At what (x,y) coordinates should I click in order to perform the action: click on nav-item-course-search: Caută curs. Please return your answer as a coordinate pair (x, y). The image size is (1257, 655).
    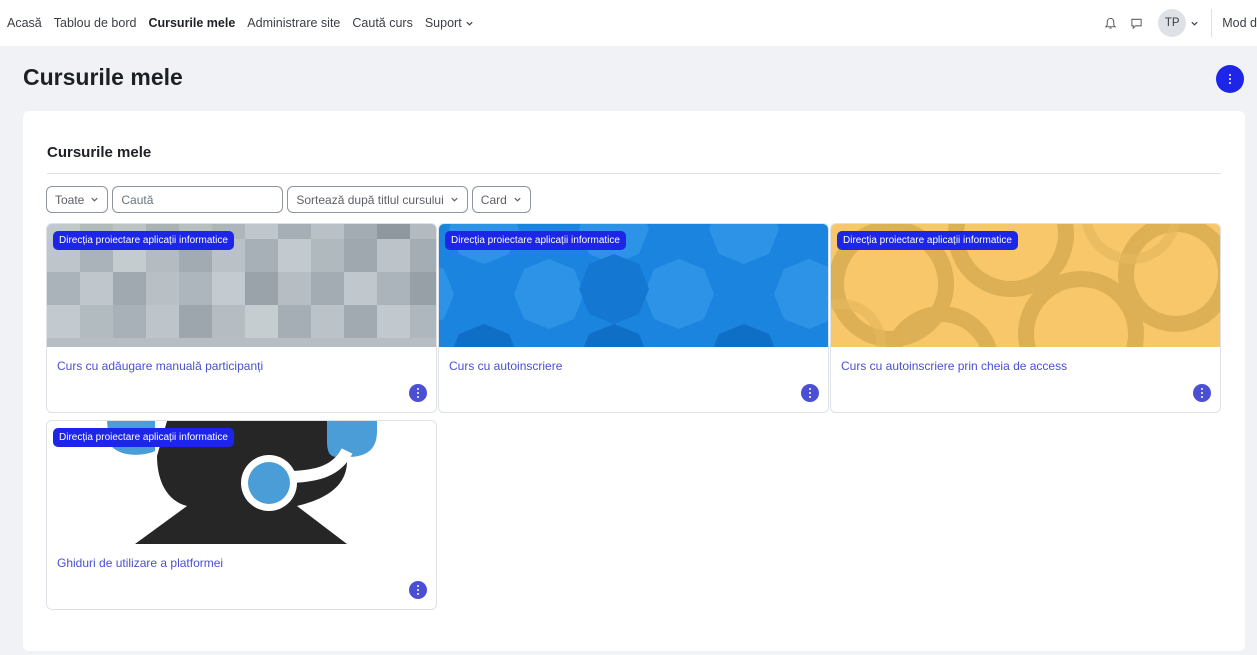
    Looking at the image, I should click on (382, 23).